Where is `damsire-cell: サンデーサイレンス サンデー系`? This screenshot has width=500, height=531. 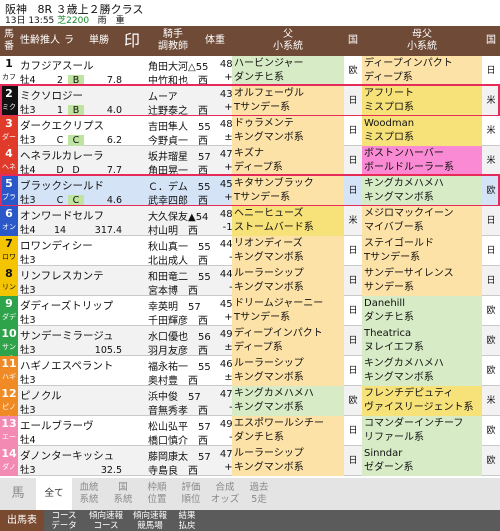
damsire-cell: サンデーサイレンス サンデー系 is located at coordinates (422, 281).